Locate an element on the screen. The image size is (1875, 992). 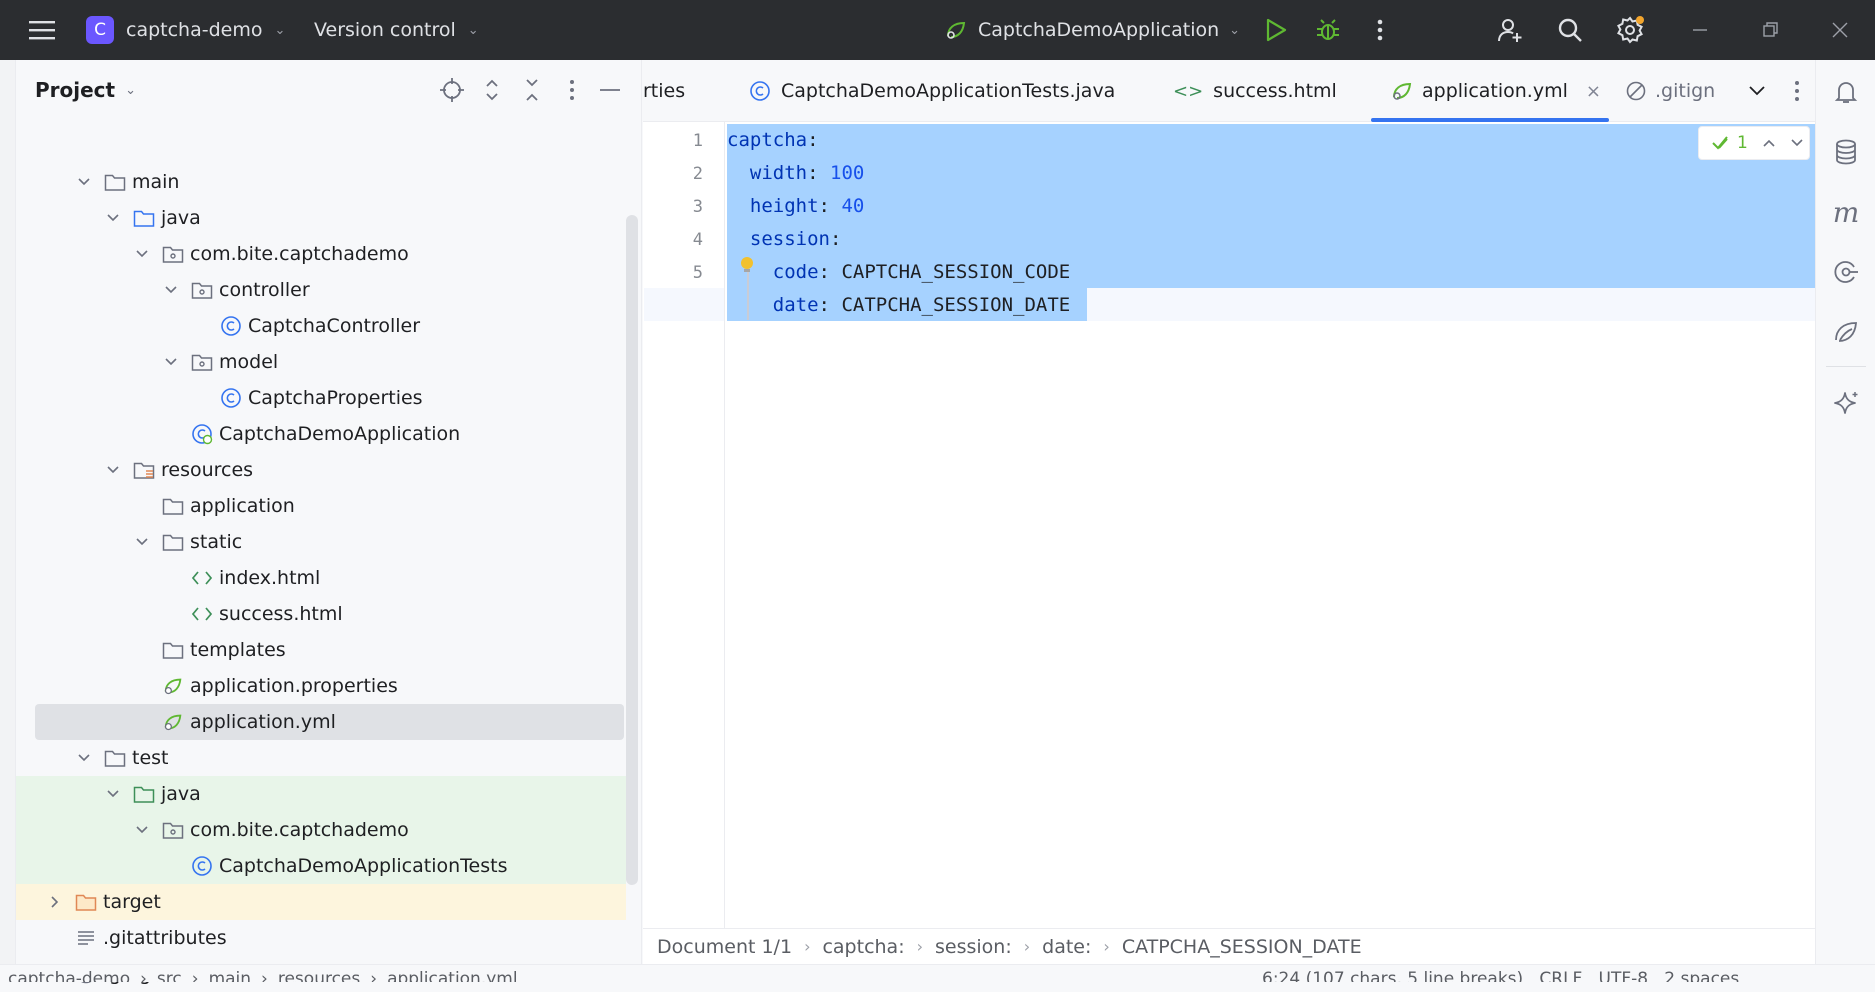
check-icon is located at coordinates (1720, 143).